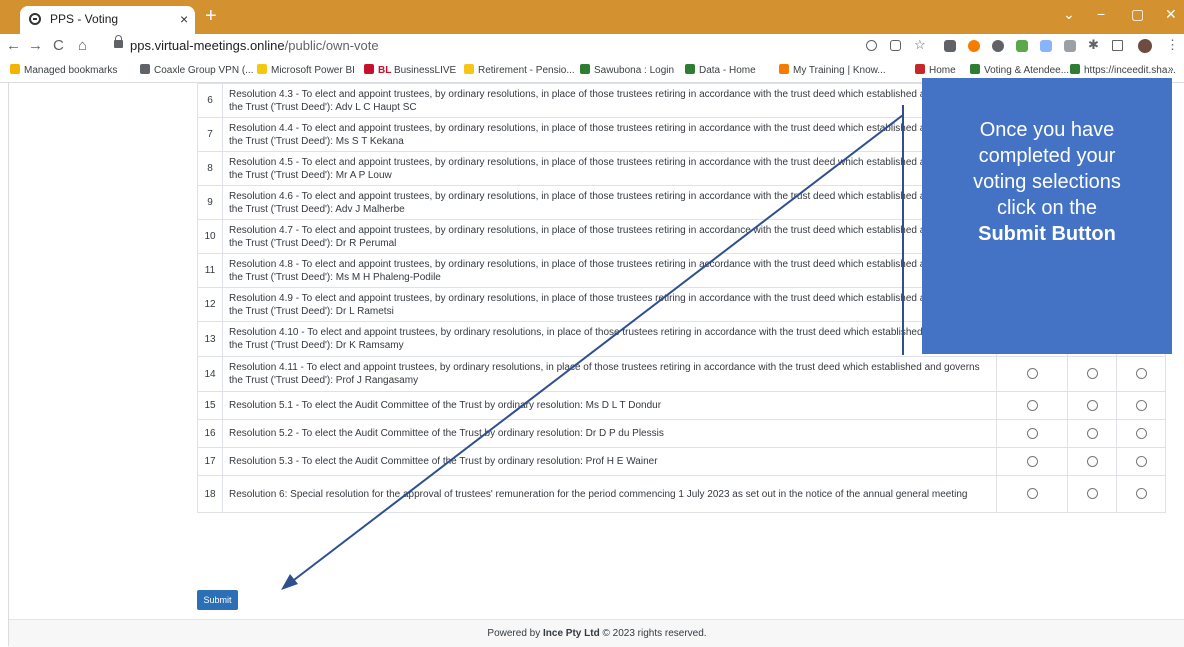 Image resolution: width=1184 pixels, height=647 pixels. I want to click on lock-icon, so click(118, 41).